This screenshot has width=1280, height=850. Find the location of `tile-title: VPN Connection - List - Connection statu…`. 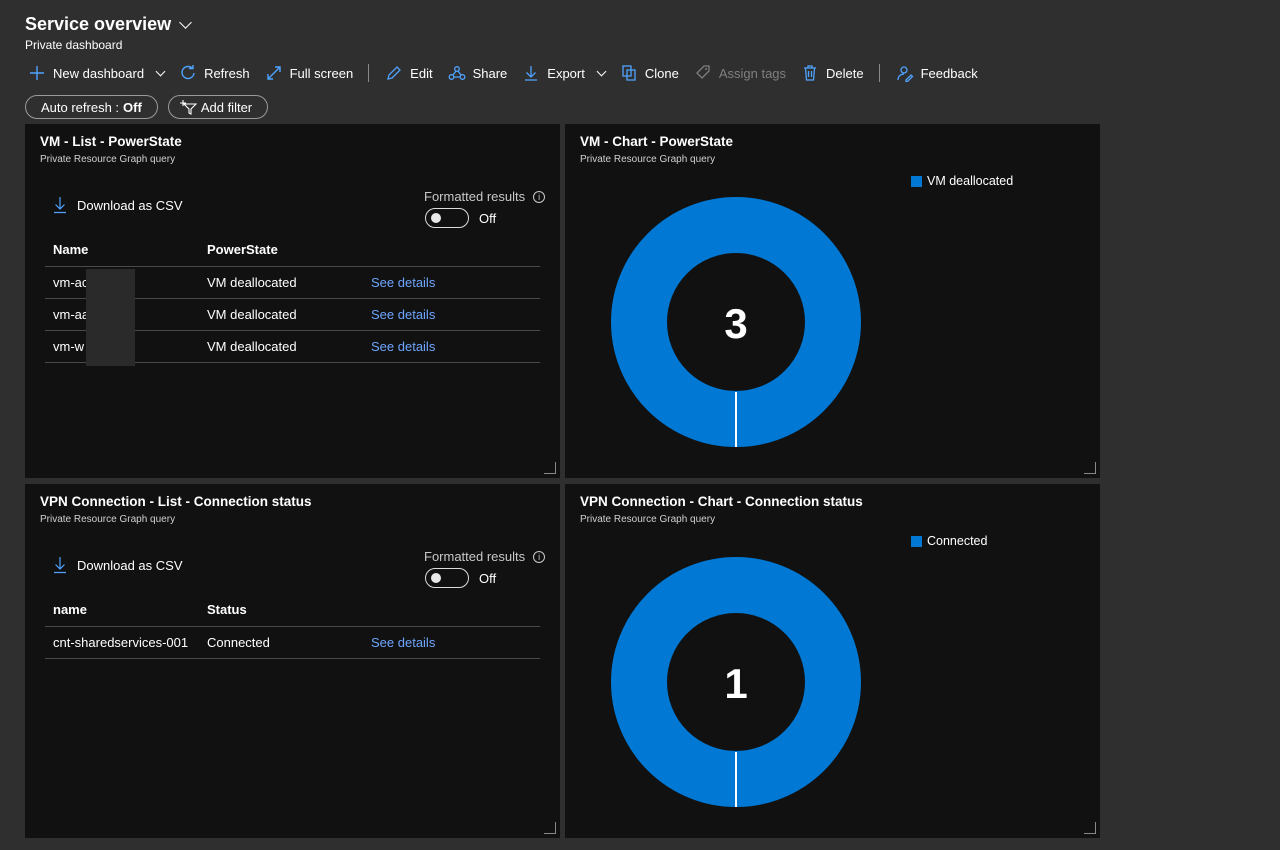

tile-title: VPN Connection - List - Connection statu… is located at coordinates (176, 501).